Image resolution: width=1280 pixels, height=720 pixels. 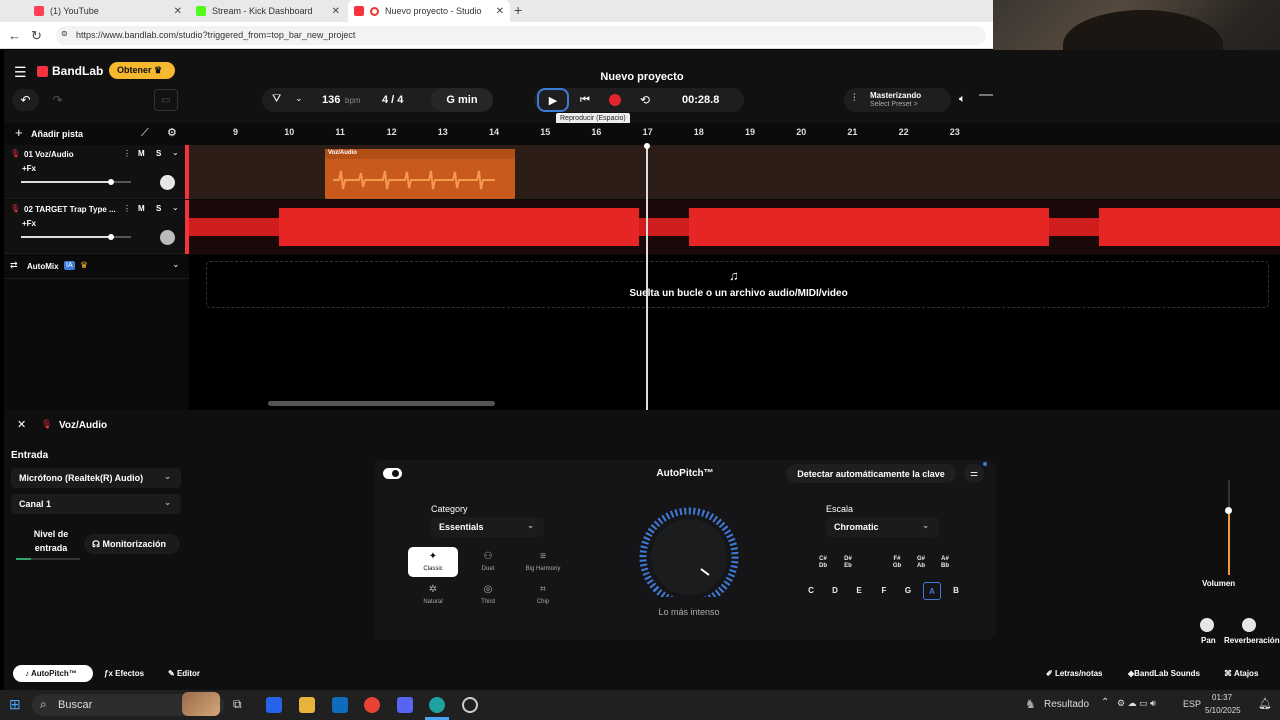 I want to click on settings-icon: ⚙, so click(x=172, y=132).